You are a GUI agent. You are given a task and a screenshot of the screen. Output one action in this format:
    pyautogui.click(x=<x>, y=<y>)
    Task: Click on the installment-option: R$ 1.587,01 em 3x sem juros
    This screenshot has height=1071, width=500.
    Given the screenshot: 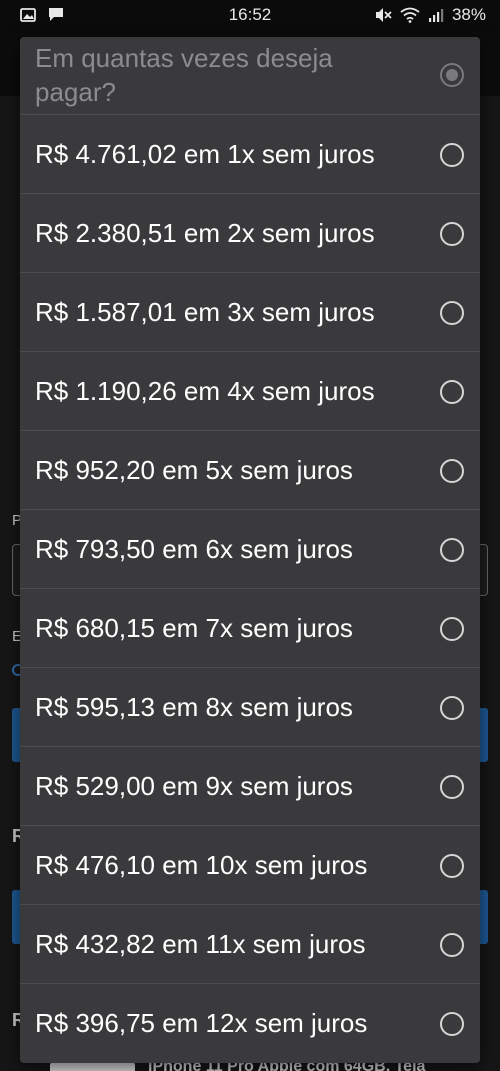 What is the action you would take?
    pyautogui.click(x=250, y=312)
    